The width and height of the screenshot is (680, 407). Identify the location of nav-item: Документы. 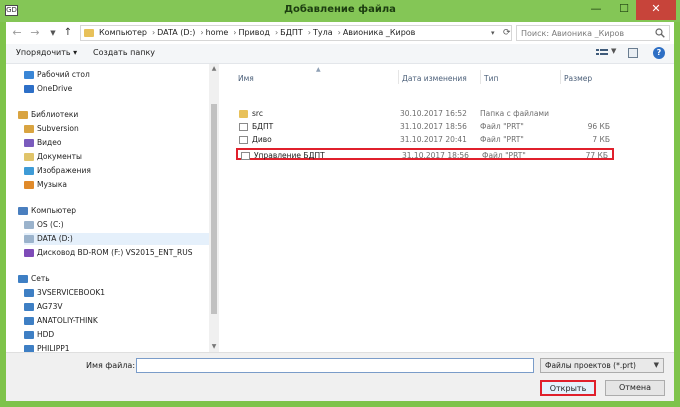
(116, 157).